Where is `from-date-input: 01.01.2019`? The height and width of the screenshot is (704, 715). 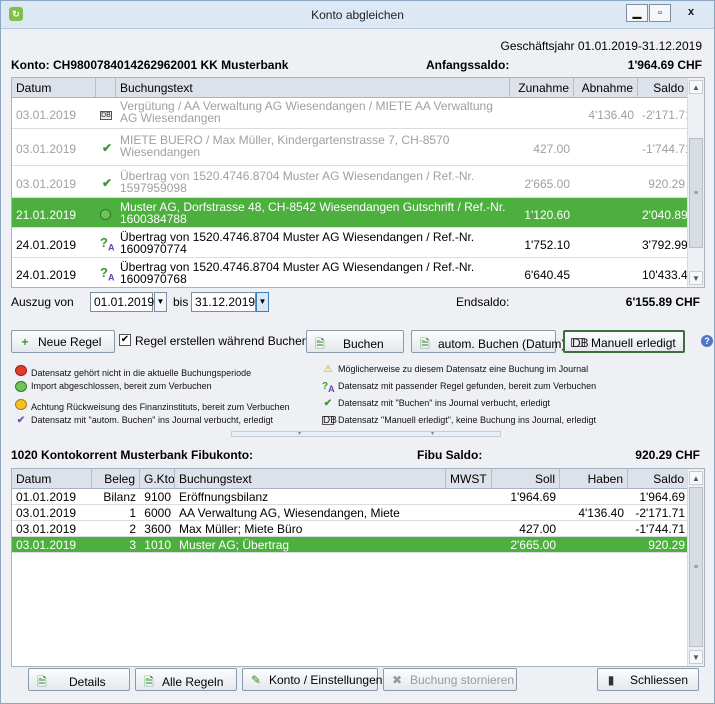 from-date-input: 01.01.2019 is located at coordinates (122, 302).